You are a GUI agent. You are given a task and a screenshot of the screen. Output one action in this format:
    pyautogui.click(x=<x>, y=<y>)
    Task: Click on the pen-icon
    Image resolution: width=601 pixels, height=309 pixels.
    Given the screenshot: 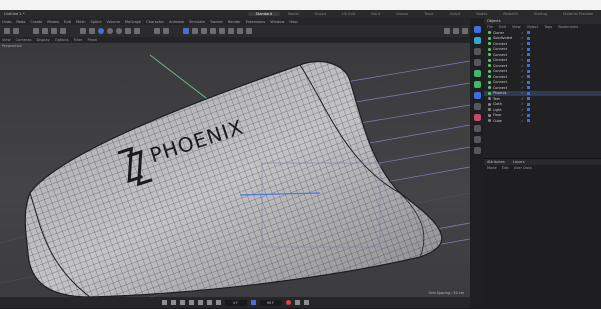 What is the action you would take?
    pyautogui.click(x=195, y=31)
    